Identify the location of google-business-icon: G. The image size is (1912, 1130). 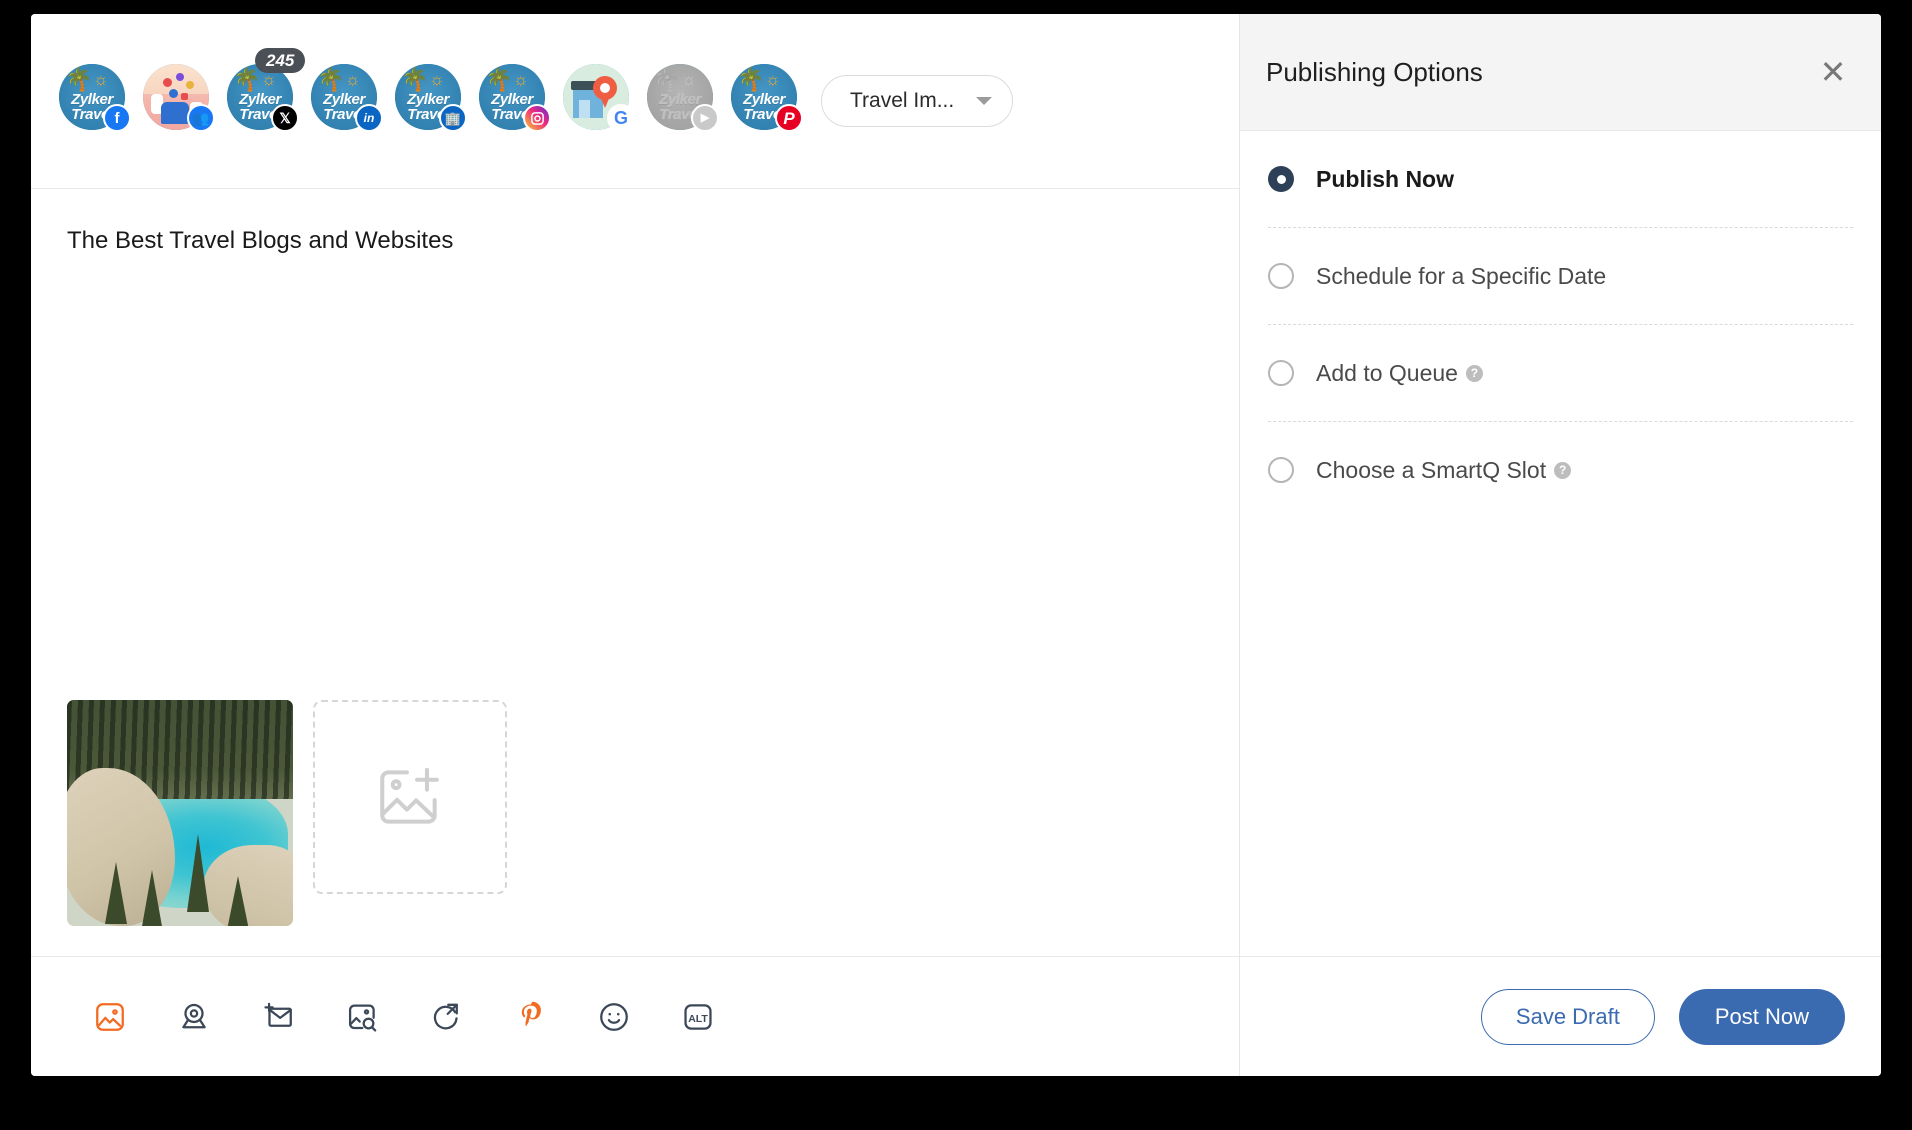
(621, 118).